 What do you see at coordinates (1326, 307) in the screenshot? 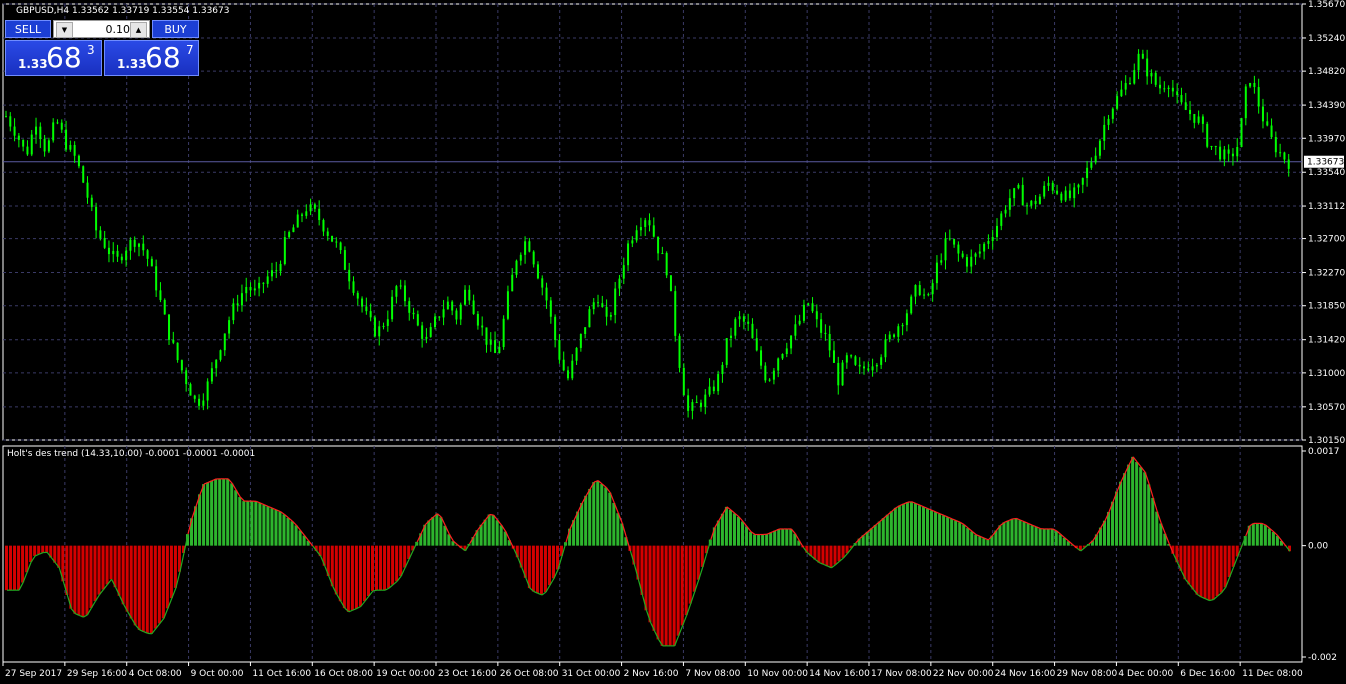
I see `price-tick-label: 1.31850` at bounding box center [1326, 307].